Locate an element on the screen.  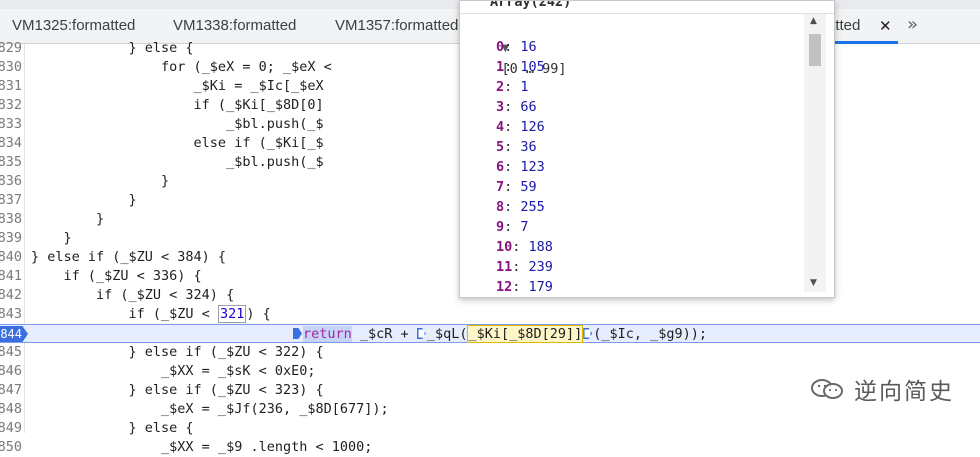
array-index: 10 is located at coordinates (504, 247).